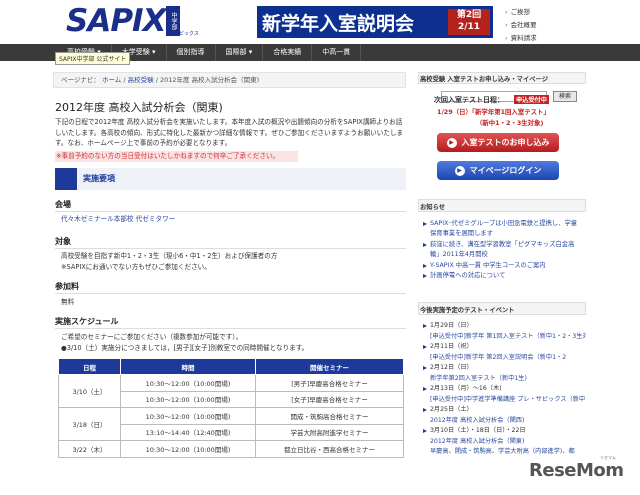 The width and height of the screenshot is (640, 495). I want to click on section-heading: 実施要項, so click(230, 179).